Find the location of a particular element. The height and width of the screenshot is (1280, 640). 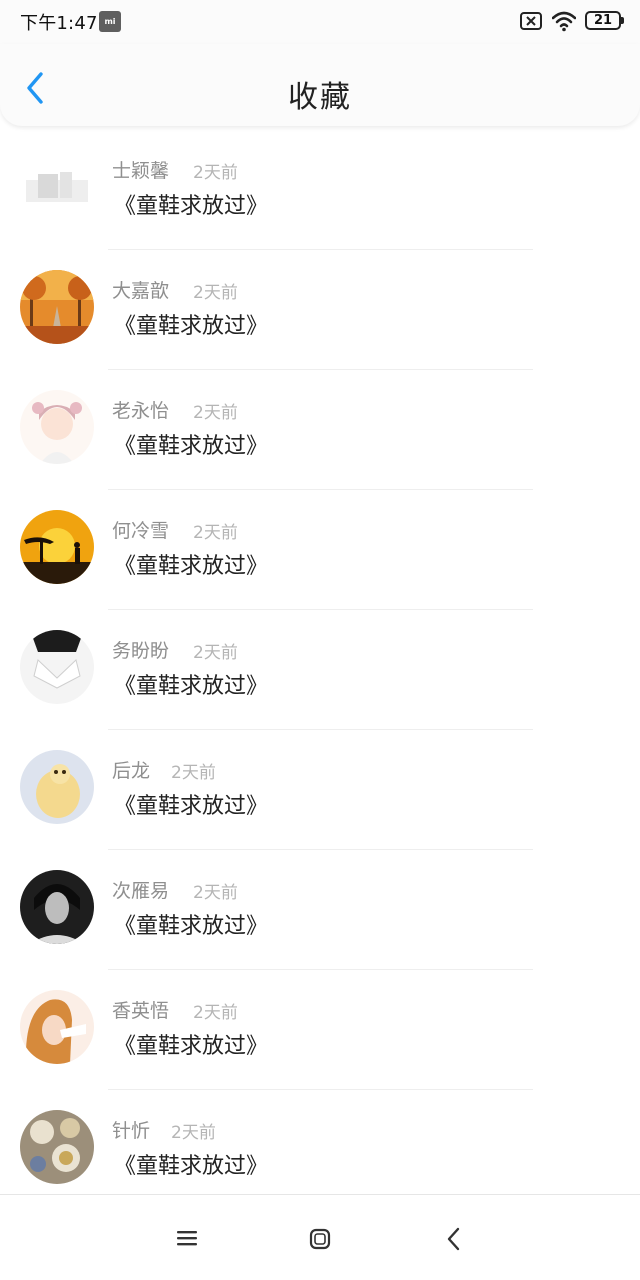

list-item: 针忻 2天前 《童鞋求放过》 is located at coordinates (320, 1150).